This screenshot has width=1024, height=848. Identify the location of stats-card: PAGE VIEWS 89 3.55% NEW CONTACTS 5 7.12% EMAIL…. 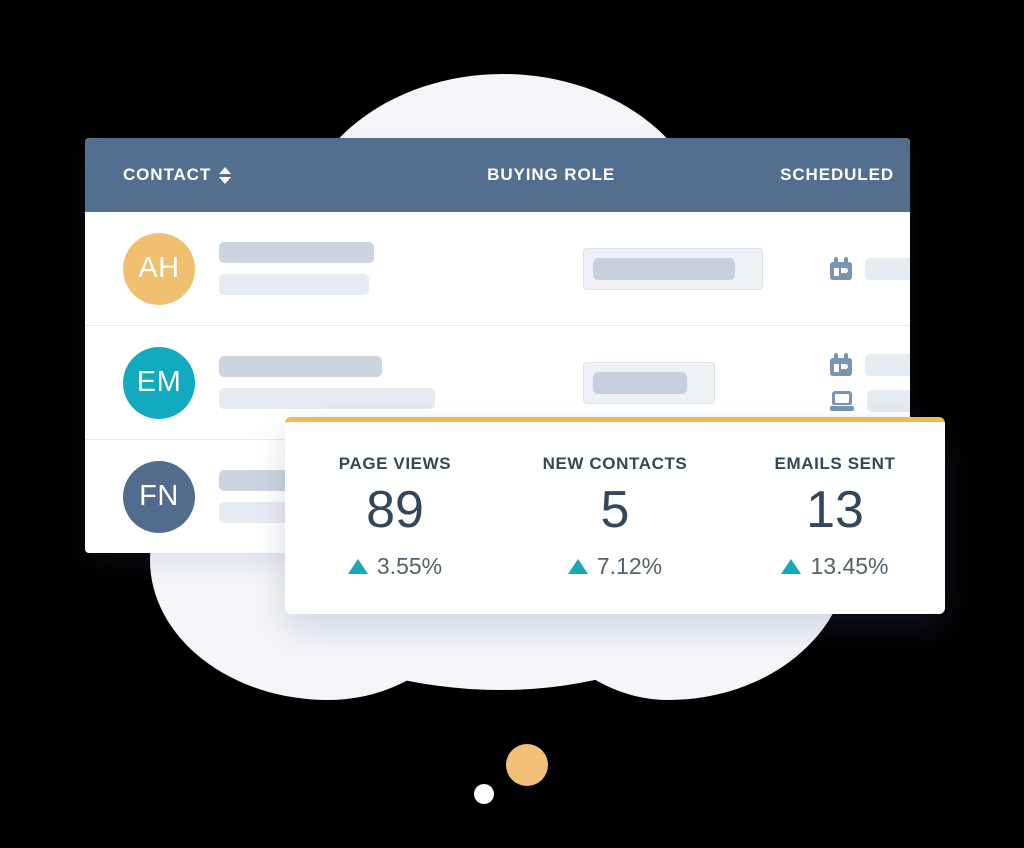
(615, 515).